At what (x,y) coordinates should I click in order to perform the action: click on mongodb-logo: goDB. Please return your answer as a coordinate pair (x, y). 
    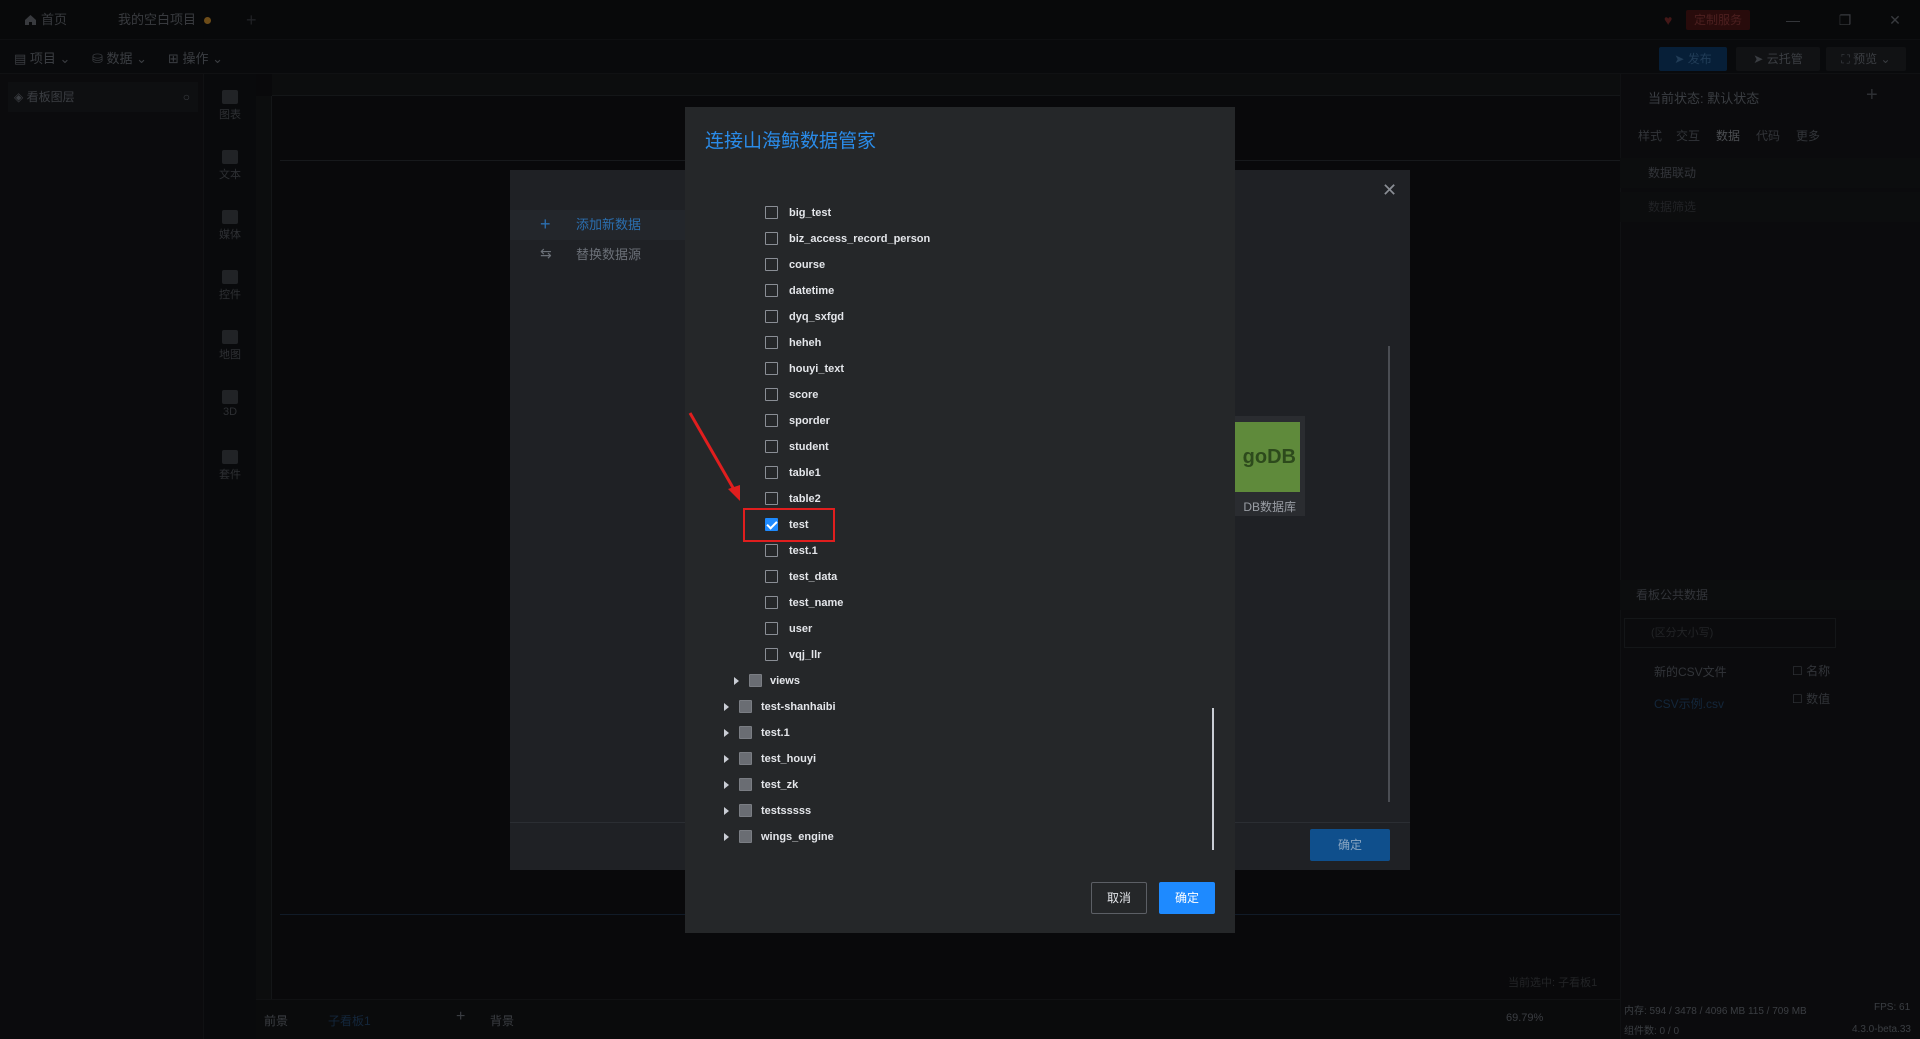
    Looking at the image, I should click on (1265, 457).